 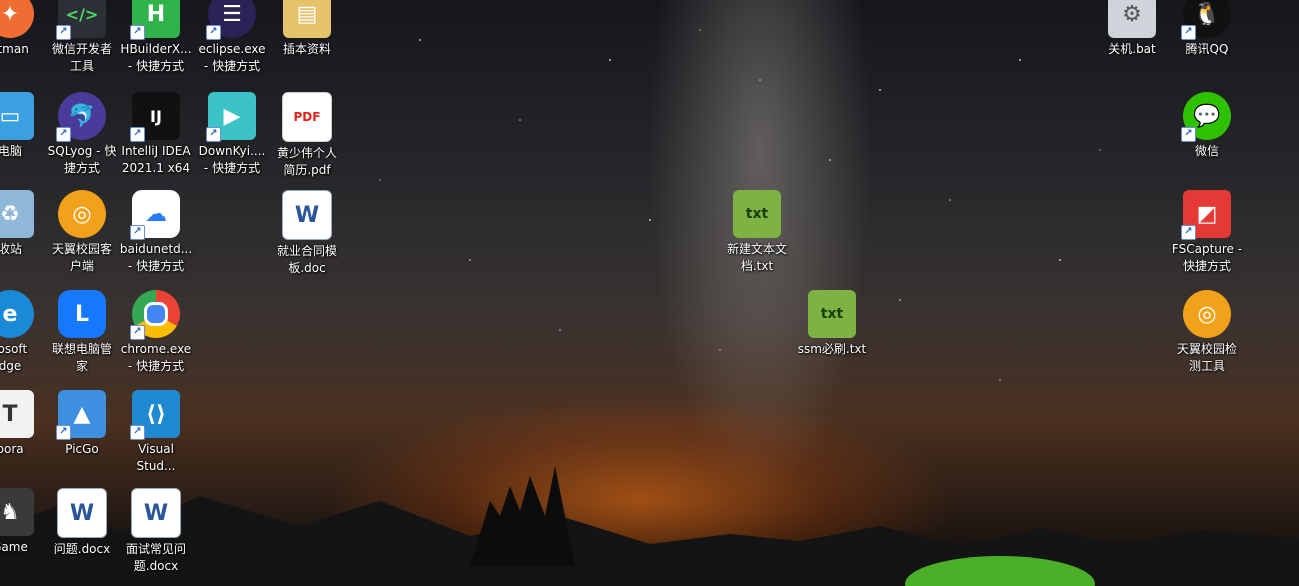 I want to click on tianyi-check-shortcut: ◎ 天翼校园检 测工具, so click(x=1207, y=338).